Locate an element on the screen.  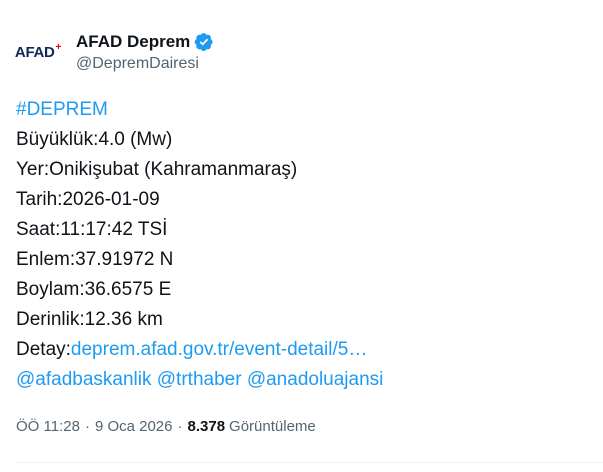
name-row: AFAD Deprem is located at coordinates (145, 42).